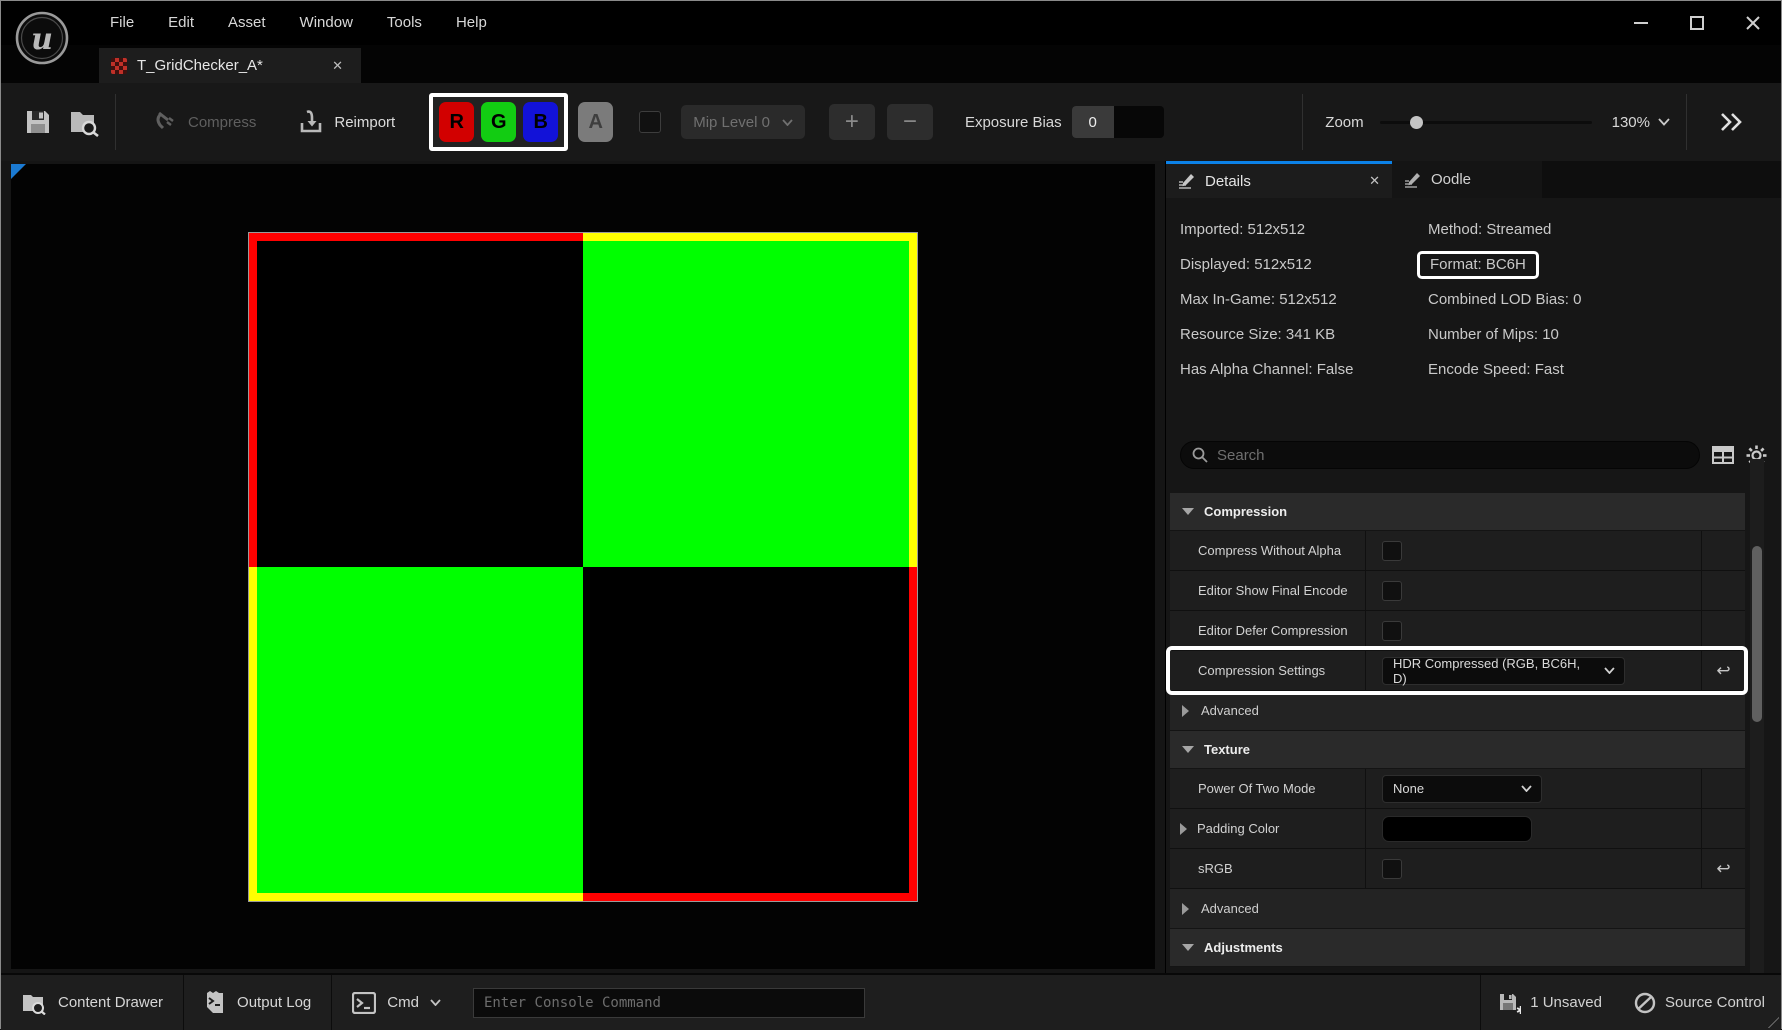 The height and width of the screenshot is (1030, 1782). What do you see at coordinates (1645, 1002) in the screenshot?
I see `source-control-disabled-icon` at bounding box center [1645, 1002].